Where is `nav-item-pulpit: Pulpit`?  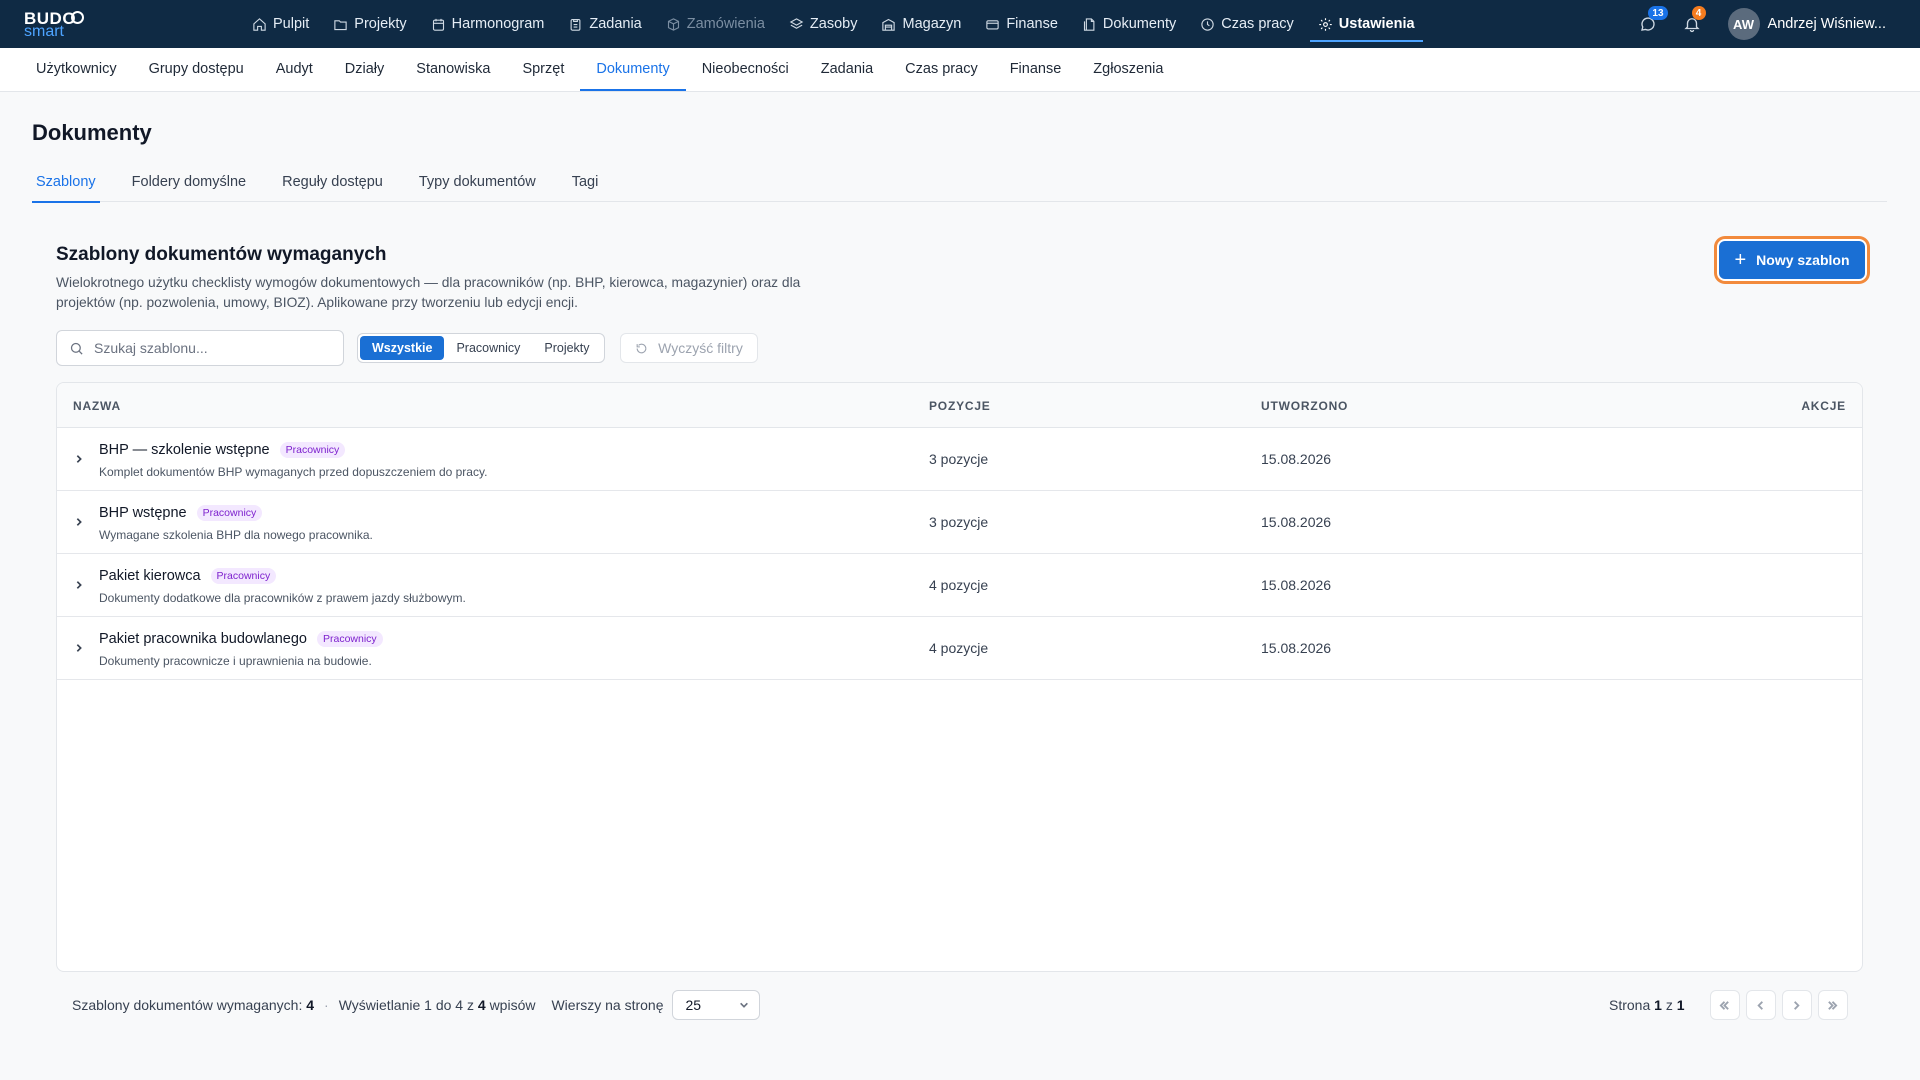 nav-item-pulpit: Pulpit is located at coordinates (280, 24).